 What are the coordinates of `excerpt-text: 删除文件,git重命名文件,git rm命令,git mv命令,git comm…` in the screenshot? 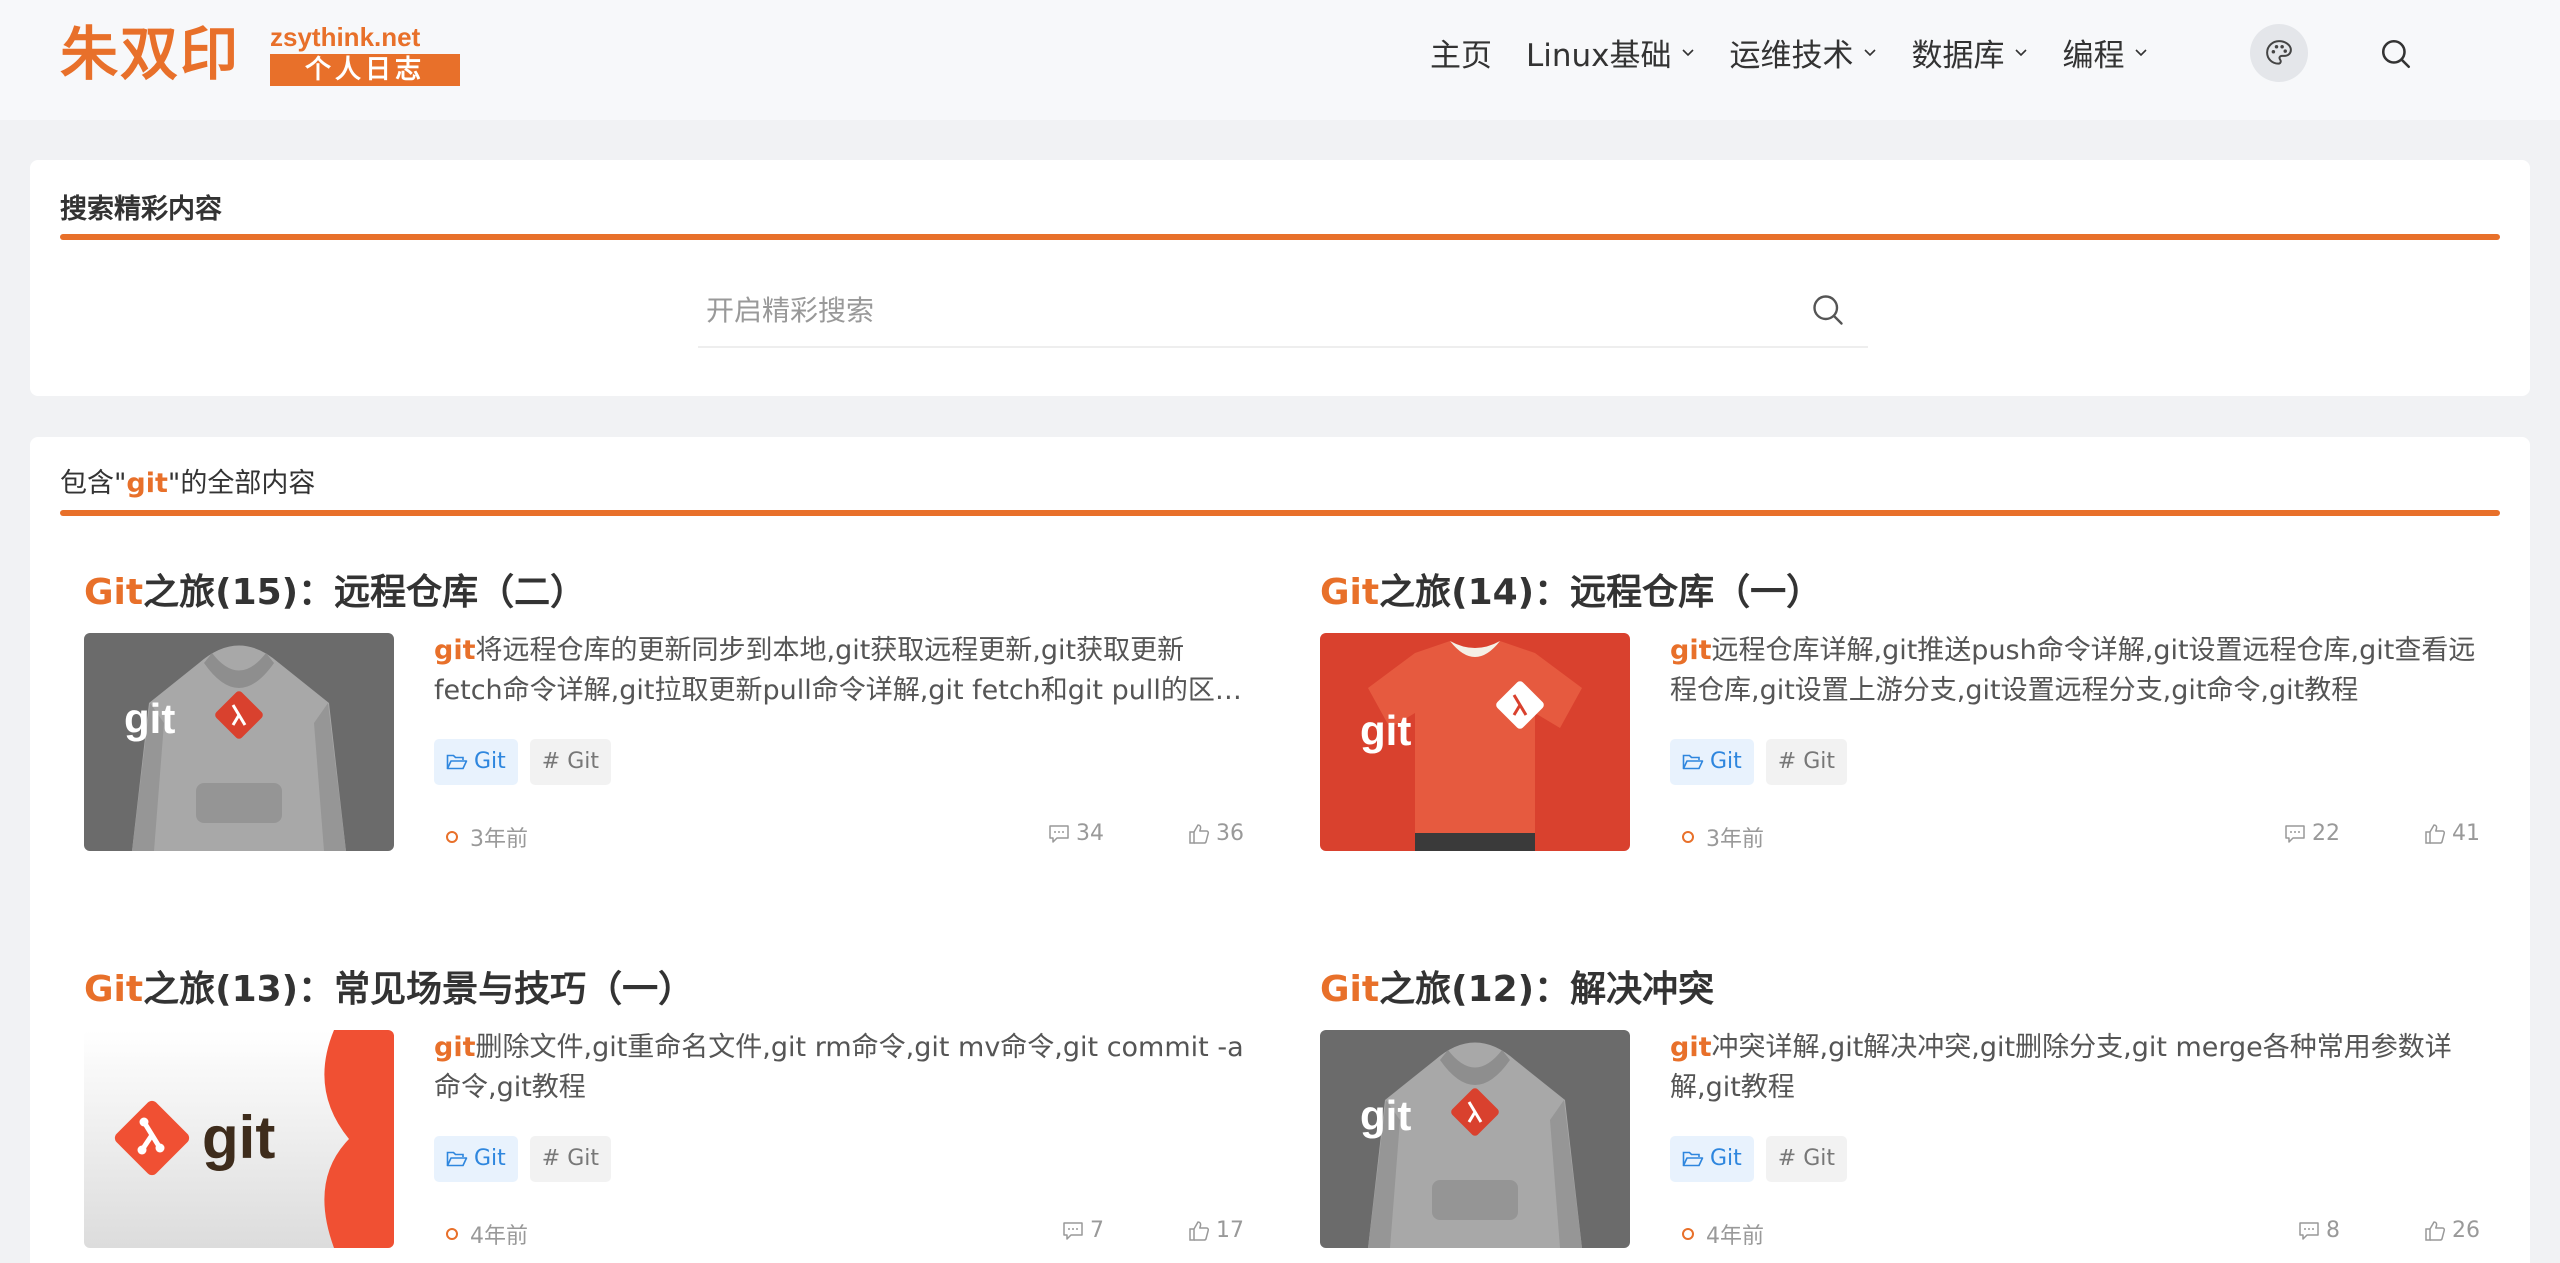 It's located at (839, 1067).